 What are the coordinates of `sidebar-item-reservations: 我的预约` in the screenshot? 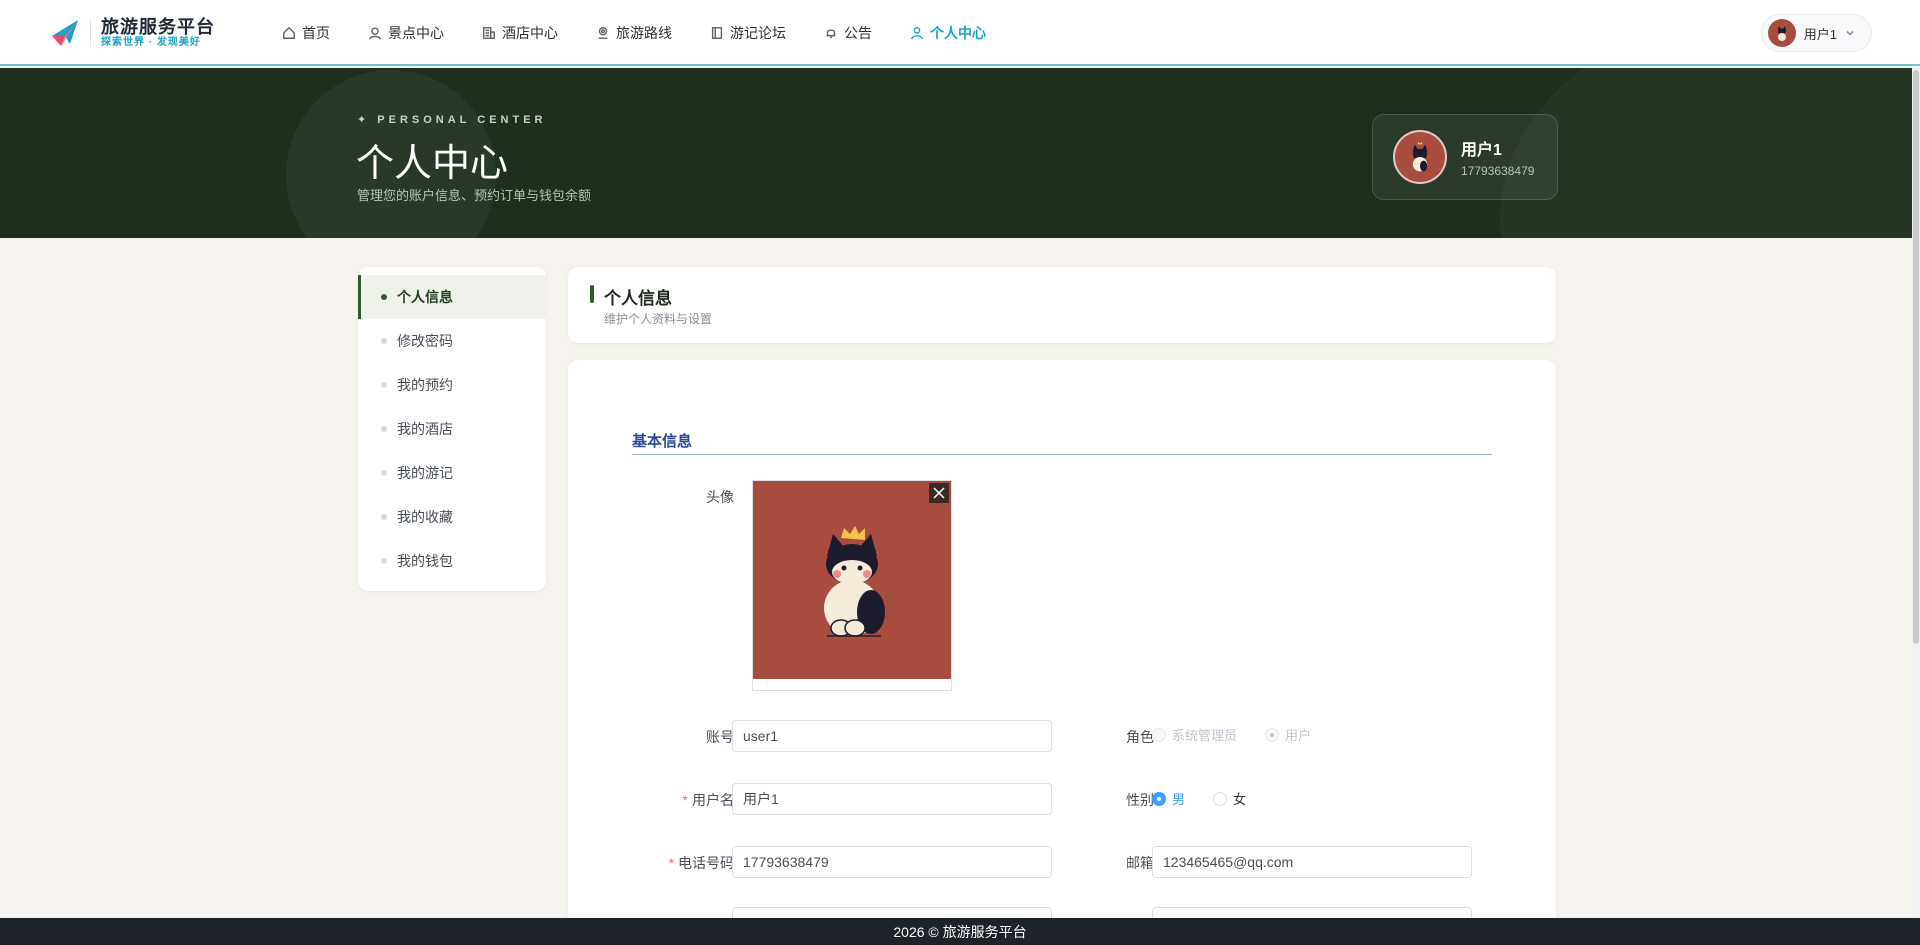 It's located at (452, 385).